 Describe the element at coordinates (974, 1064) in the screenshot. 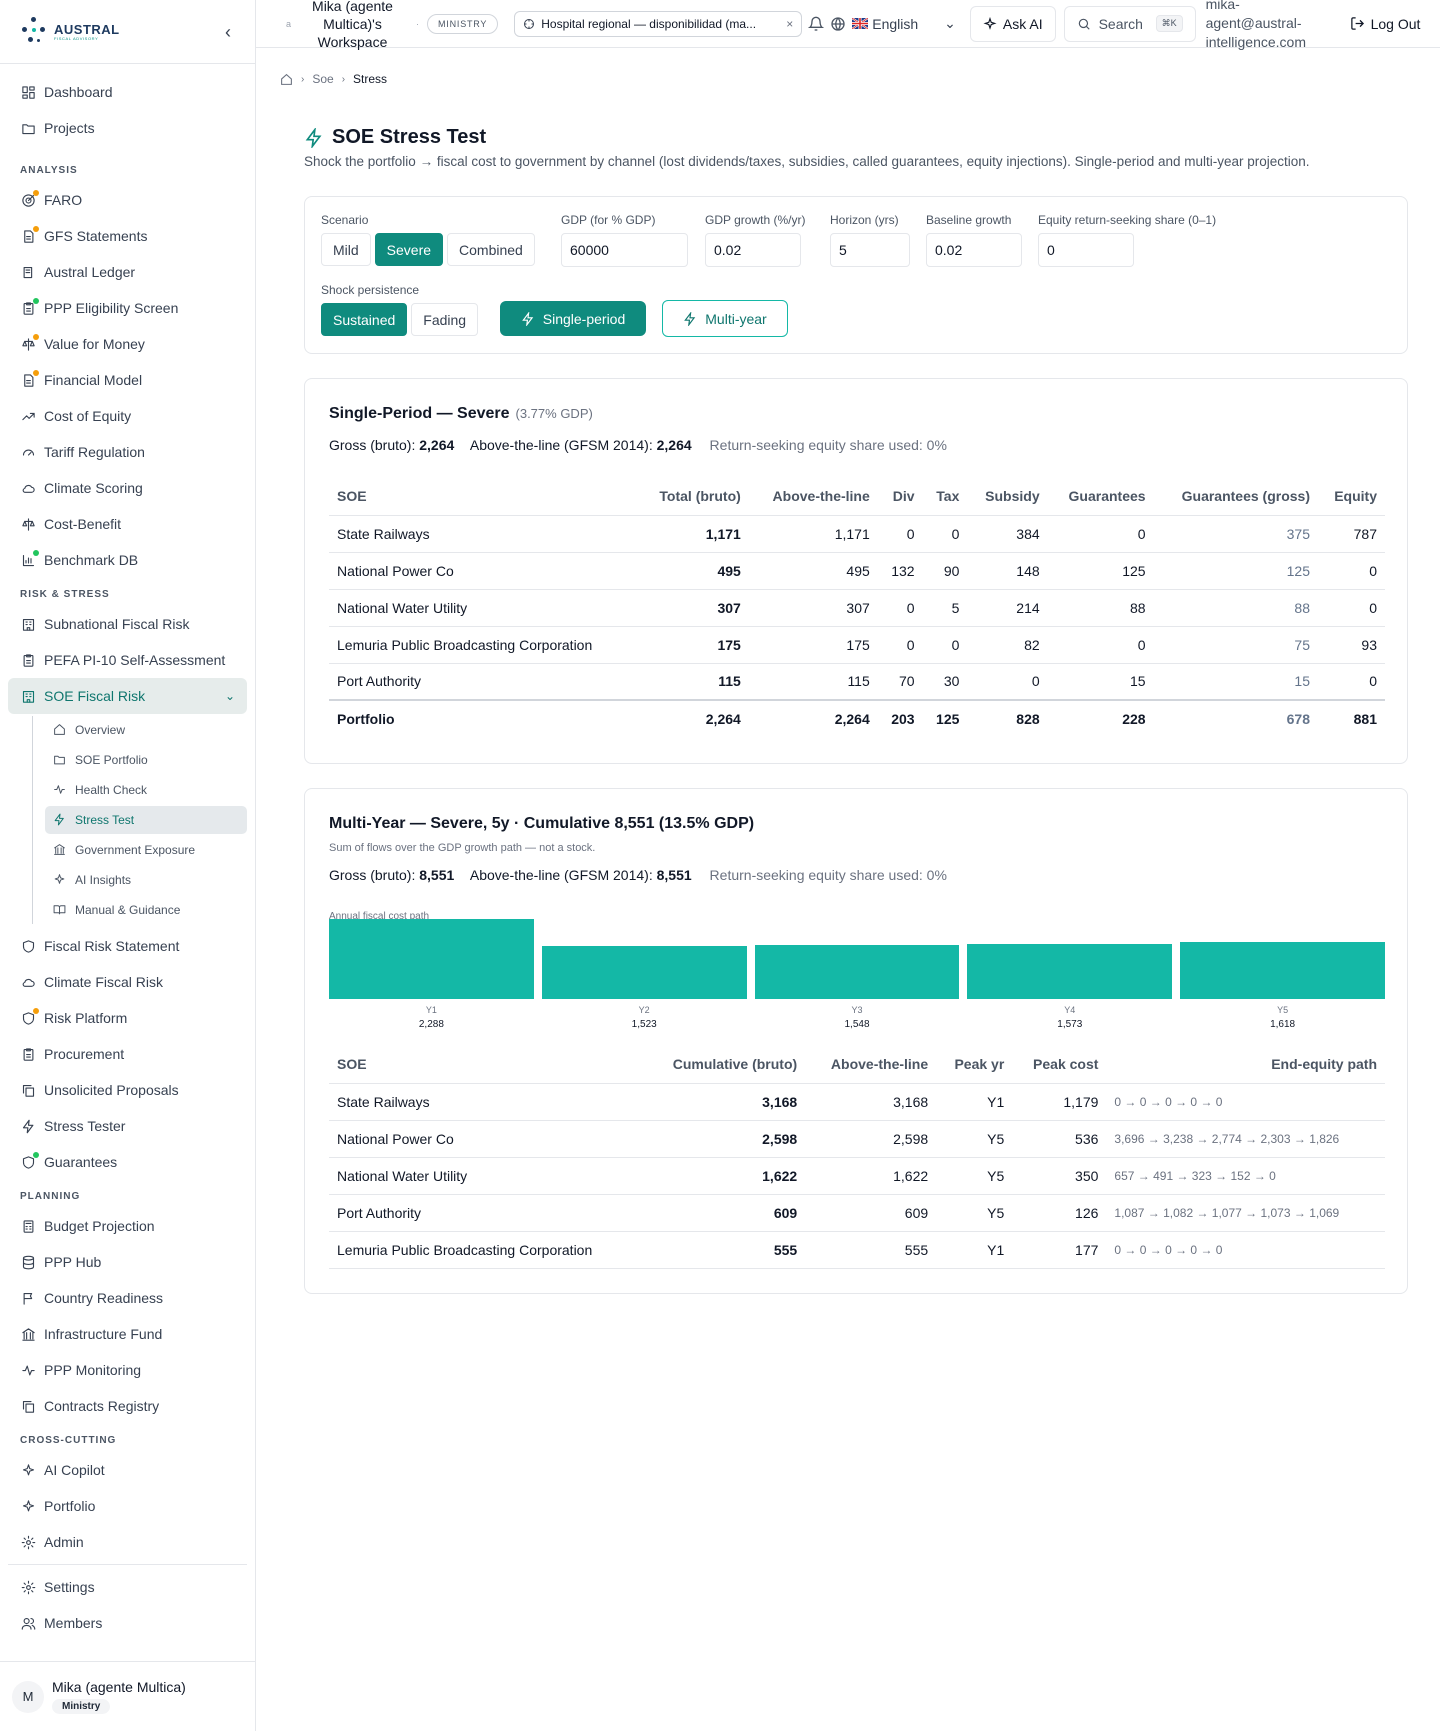

I see `column-header-peak-yr: Peak yr` at that location.